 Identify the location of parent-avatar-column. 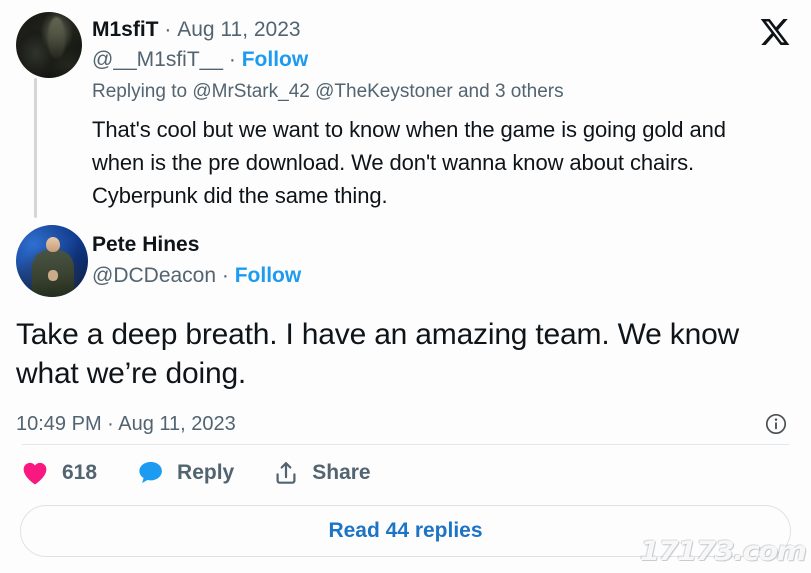
(54, 45).